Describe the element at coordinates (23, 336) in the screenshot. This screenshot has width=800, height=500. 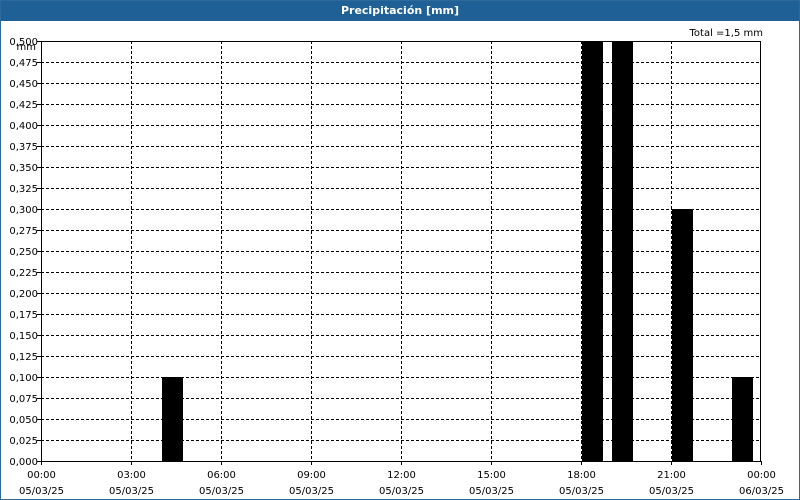
I see `y-tick-label: 0,150` at that location.